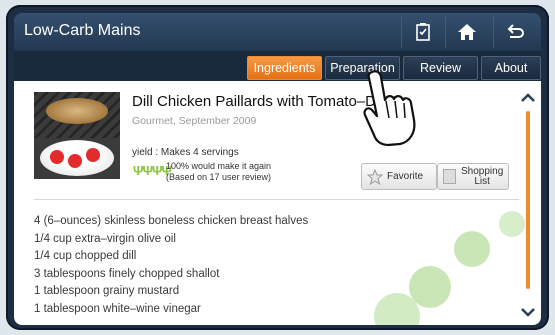 This screenshot has height=335, width=555. I want to click on tab-ingredients: Ingredients, so click(284, 68).